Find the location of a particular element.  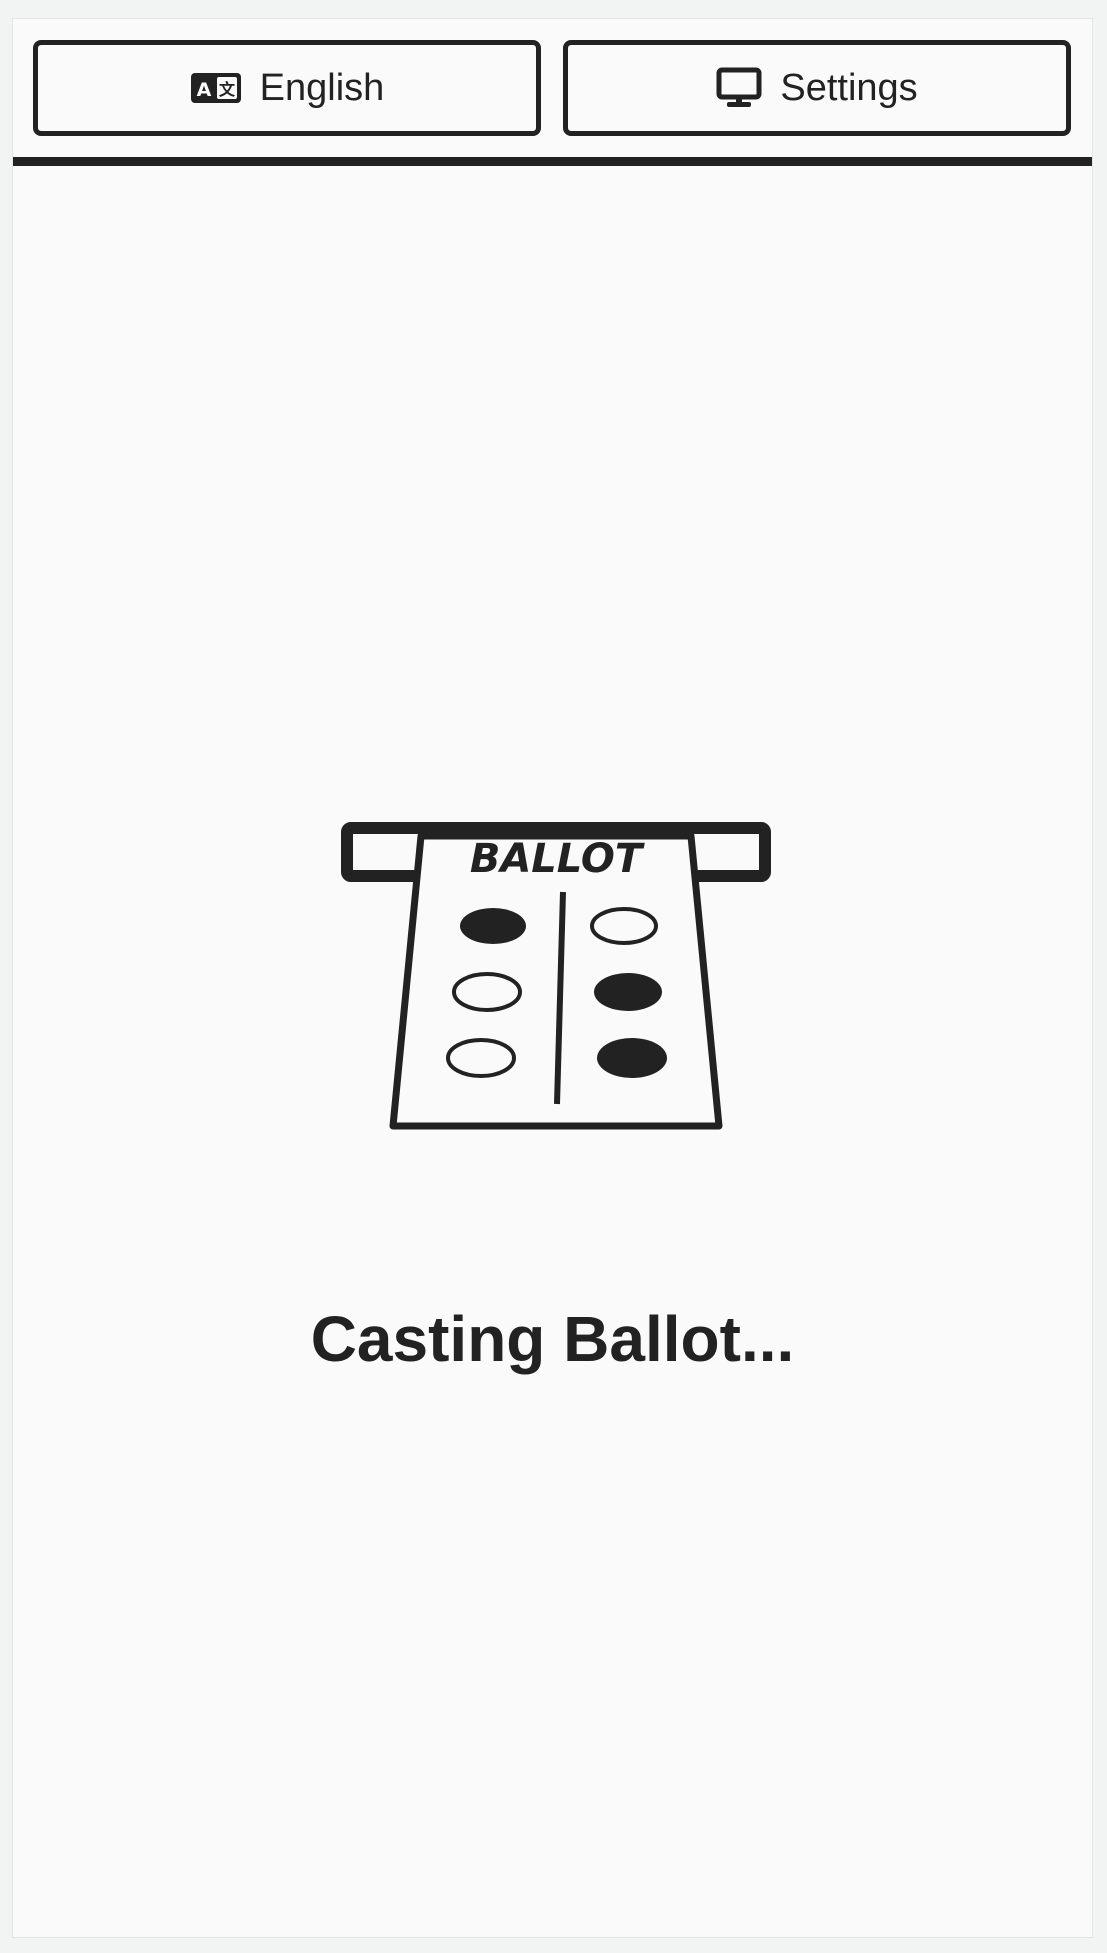

svg-text: 文 is located at coordinates (227, 89).